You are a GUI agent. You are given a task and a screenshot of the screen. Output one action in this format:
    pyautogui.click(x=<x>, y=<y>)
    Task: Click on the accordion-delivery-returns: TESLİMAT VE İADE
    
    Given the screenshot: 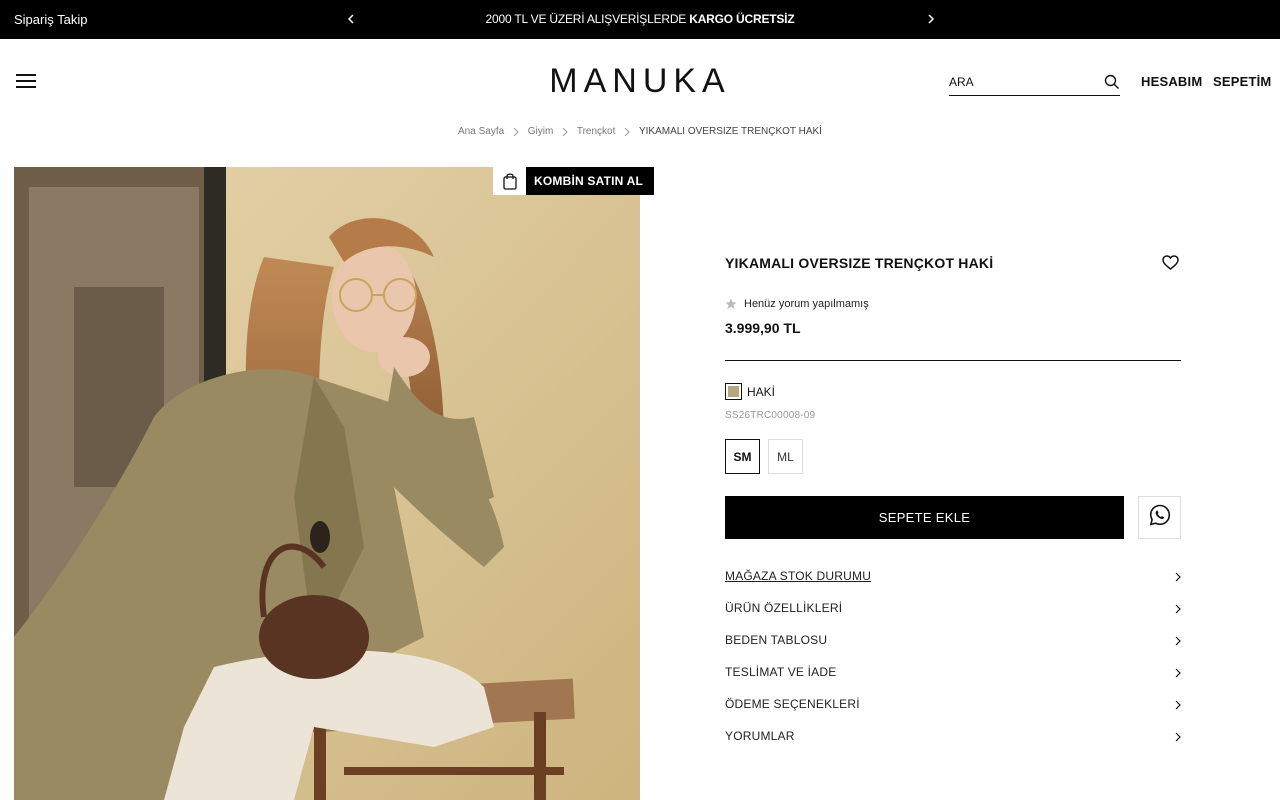 What is the action you would take?
    pyautogui.click(x=953, y=672)
    